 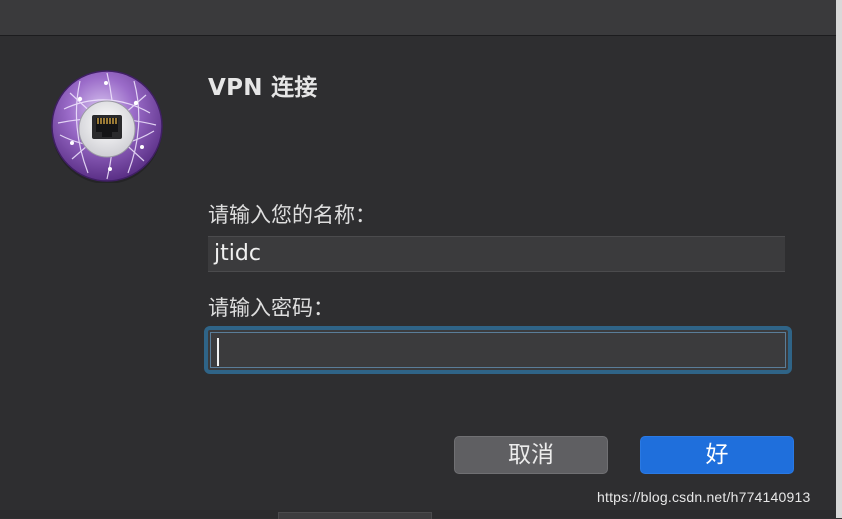 I want to click on name-field: jtidc, so click(x=496, y=254).